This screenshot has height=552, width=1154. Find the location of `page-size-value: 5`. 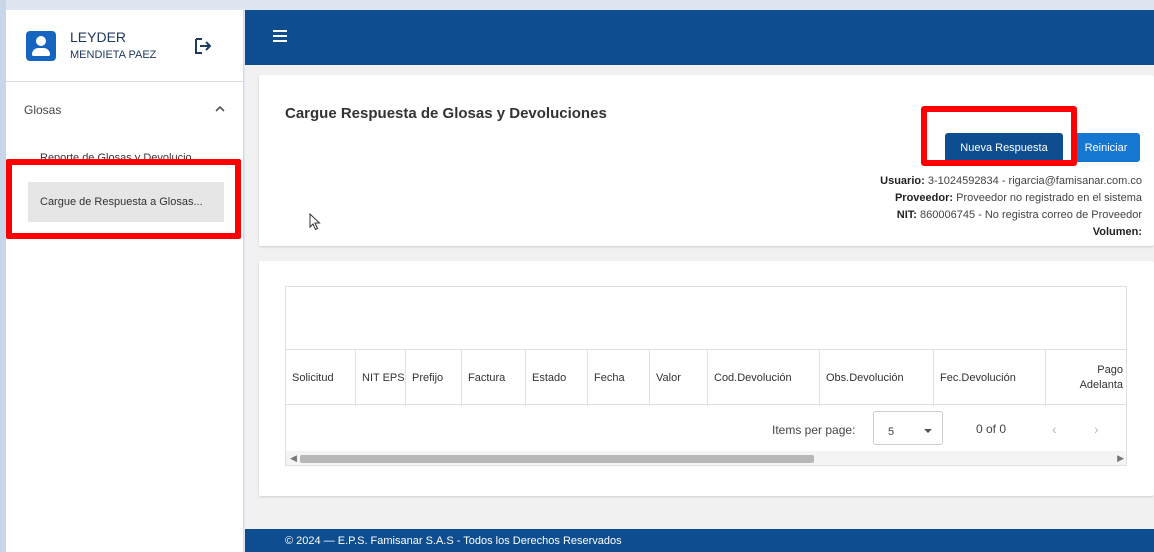

page-size-value: 5 is located at coordinates (891, 432).